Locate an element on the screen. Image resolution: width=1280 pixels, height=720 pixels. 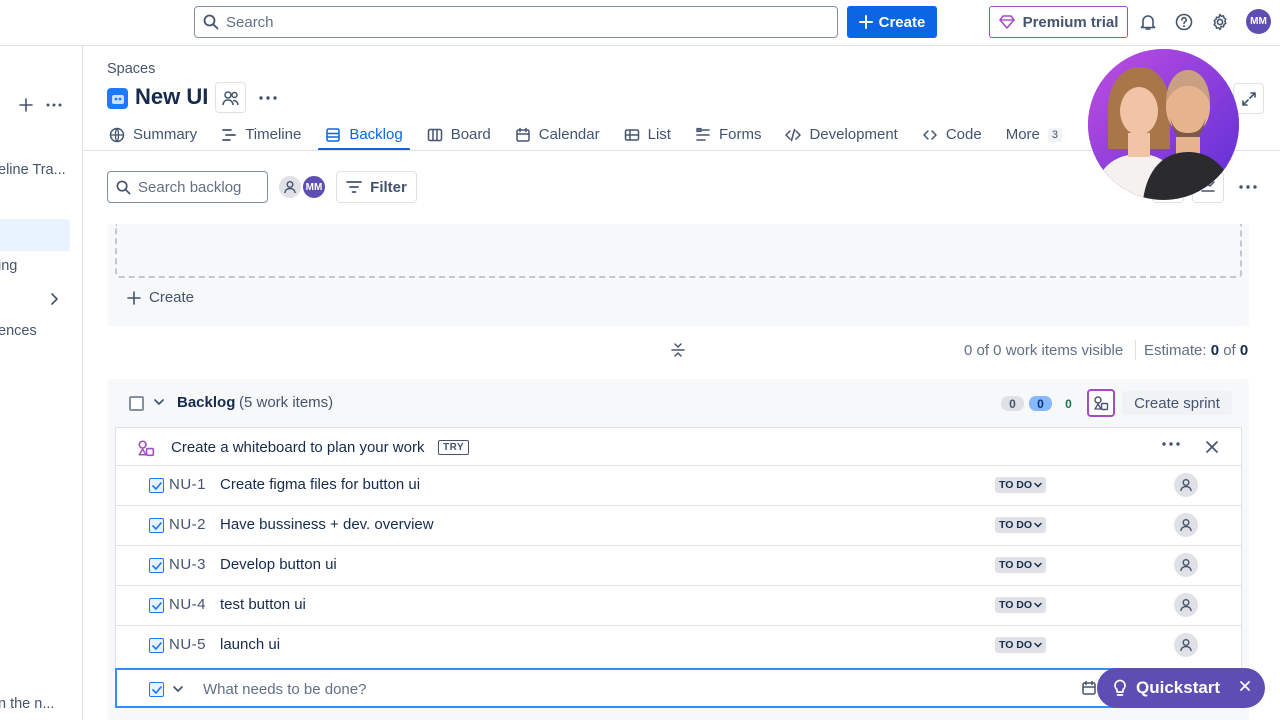
backlog-count: (5 work items) is located at coordinates (286, 402).